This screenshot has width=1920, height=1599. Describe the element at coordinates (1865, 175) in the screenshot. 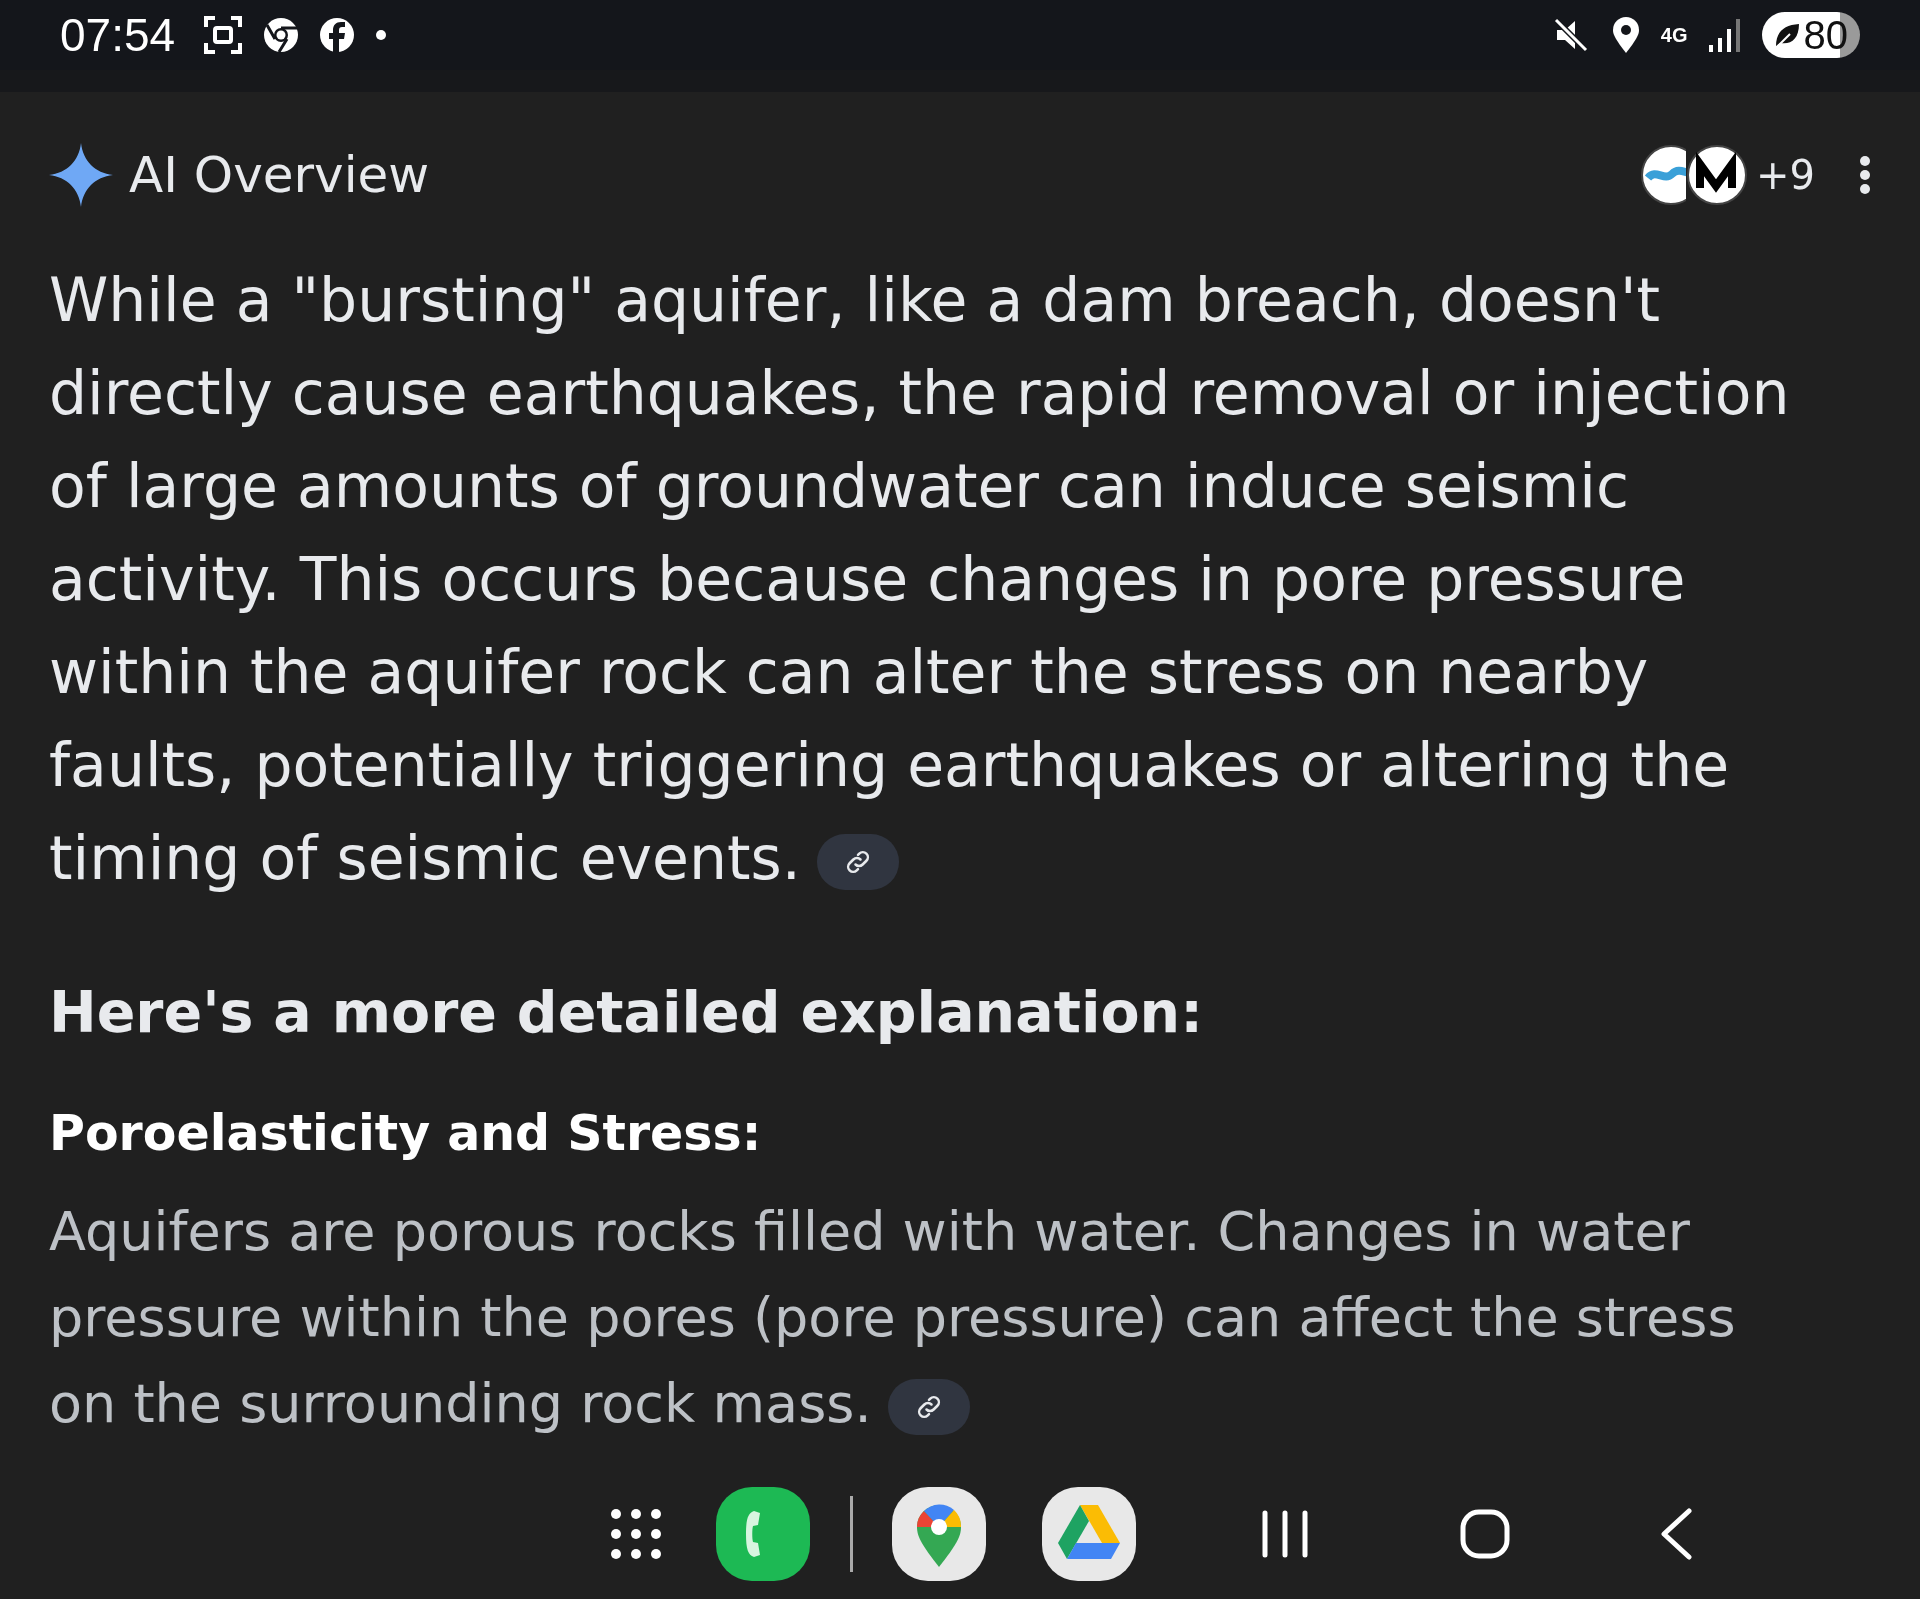

I see `more-options-icon` at that location.